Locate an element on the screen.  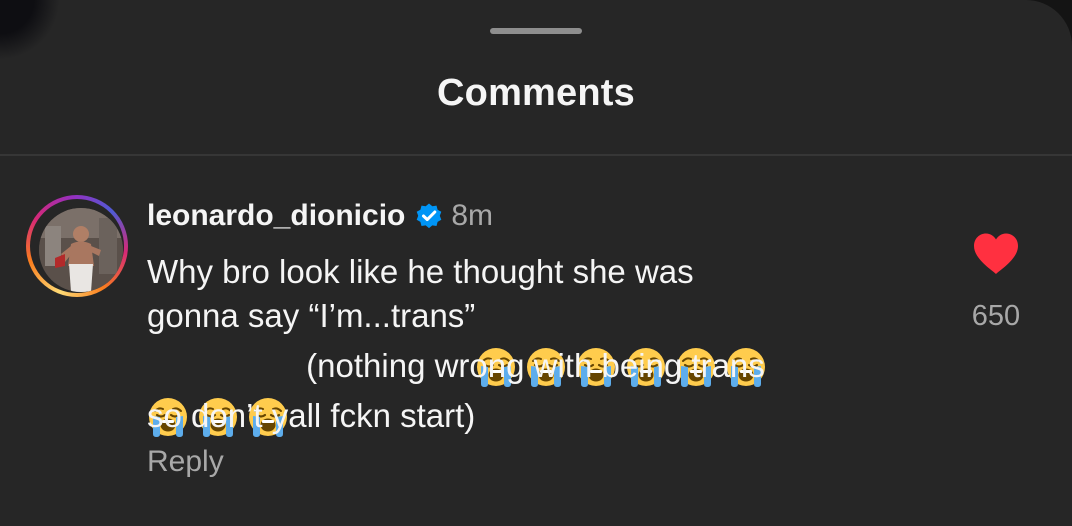
comment-text-line: Why bro look like he thought she was is located at coordinates (420, 271).